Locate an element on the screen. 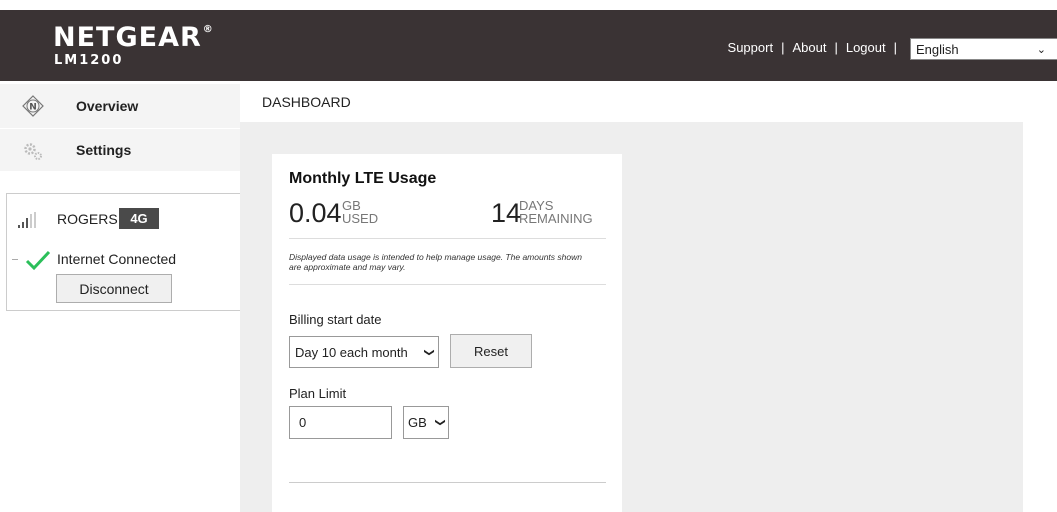  tab-dashboard: DASHBOARD is located at coordinates (320, 103).